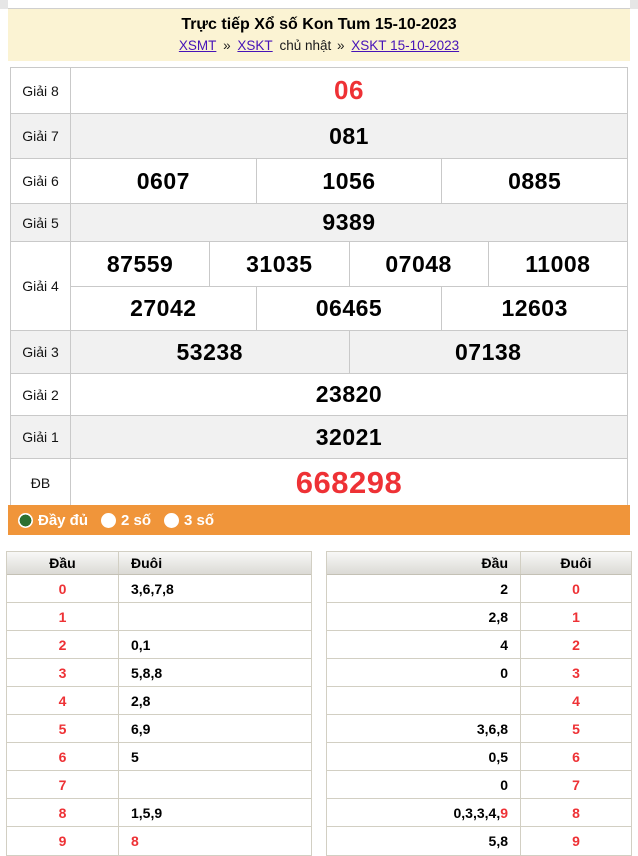  Describe the element at coordinates (319, 352) in the screenshot. I see `prize-row-giai3: Giải 3 53238 07138` at that location.